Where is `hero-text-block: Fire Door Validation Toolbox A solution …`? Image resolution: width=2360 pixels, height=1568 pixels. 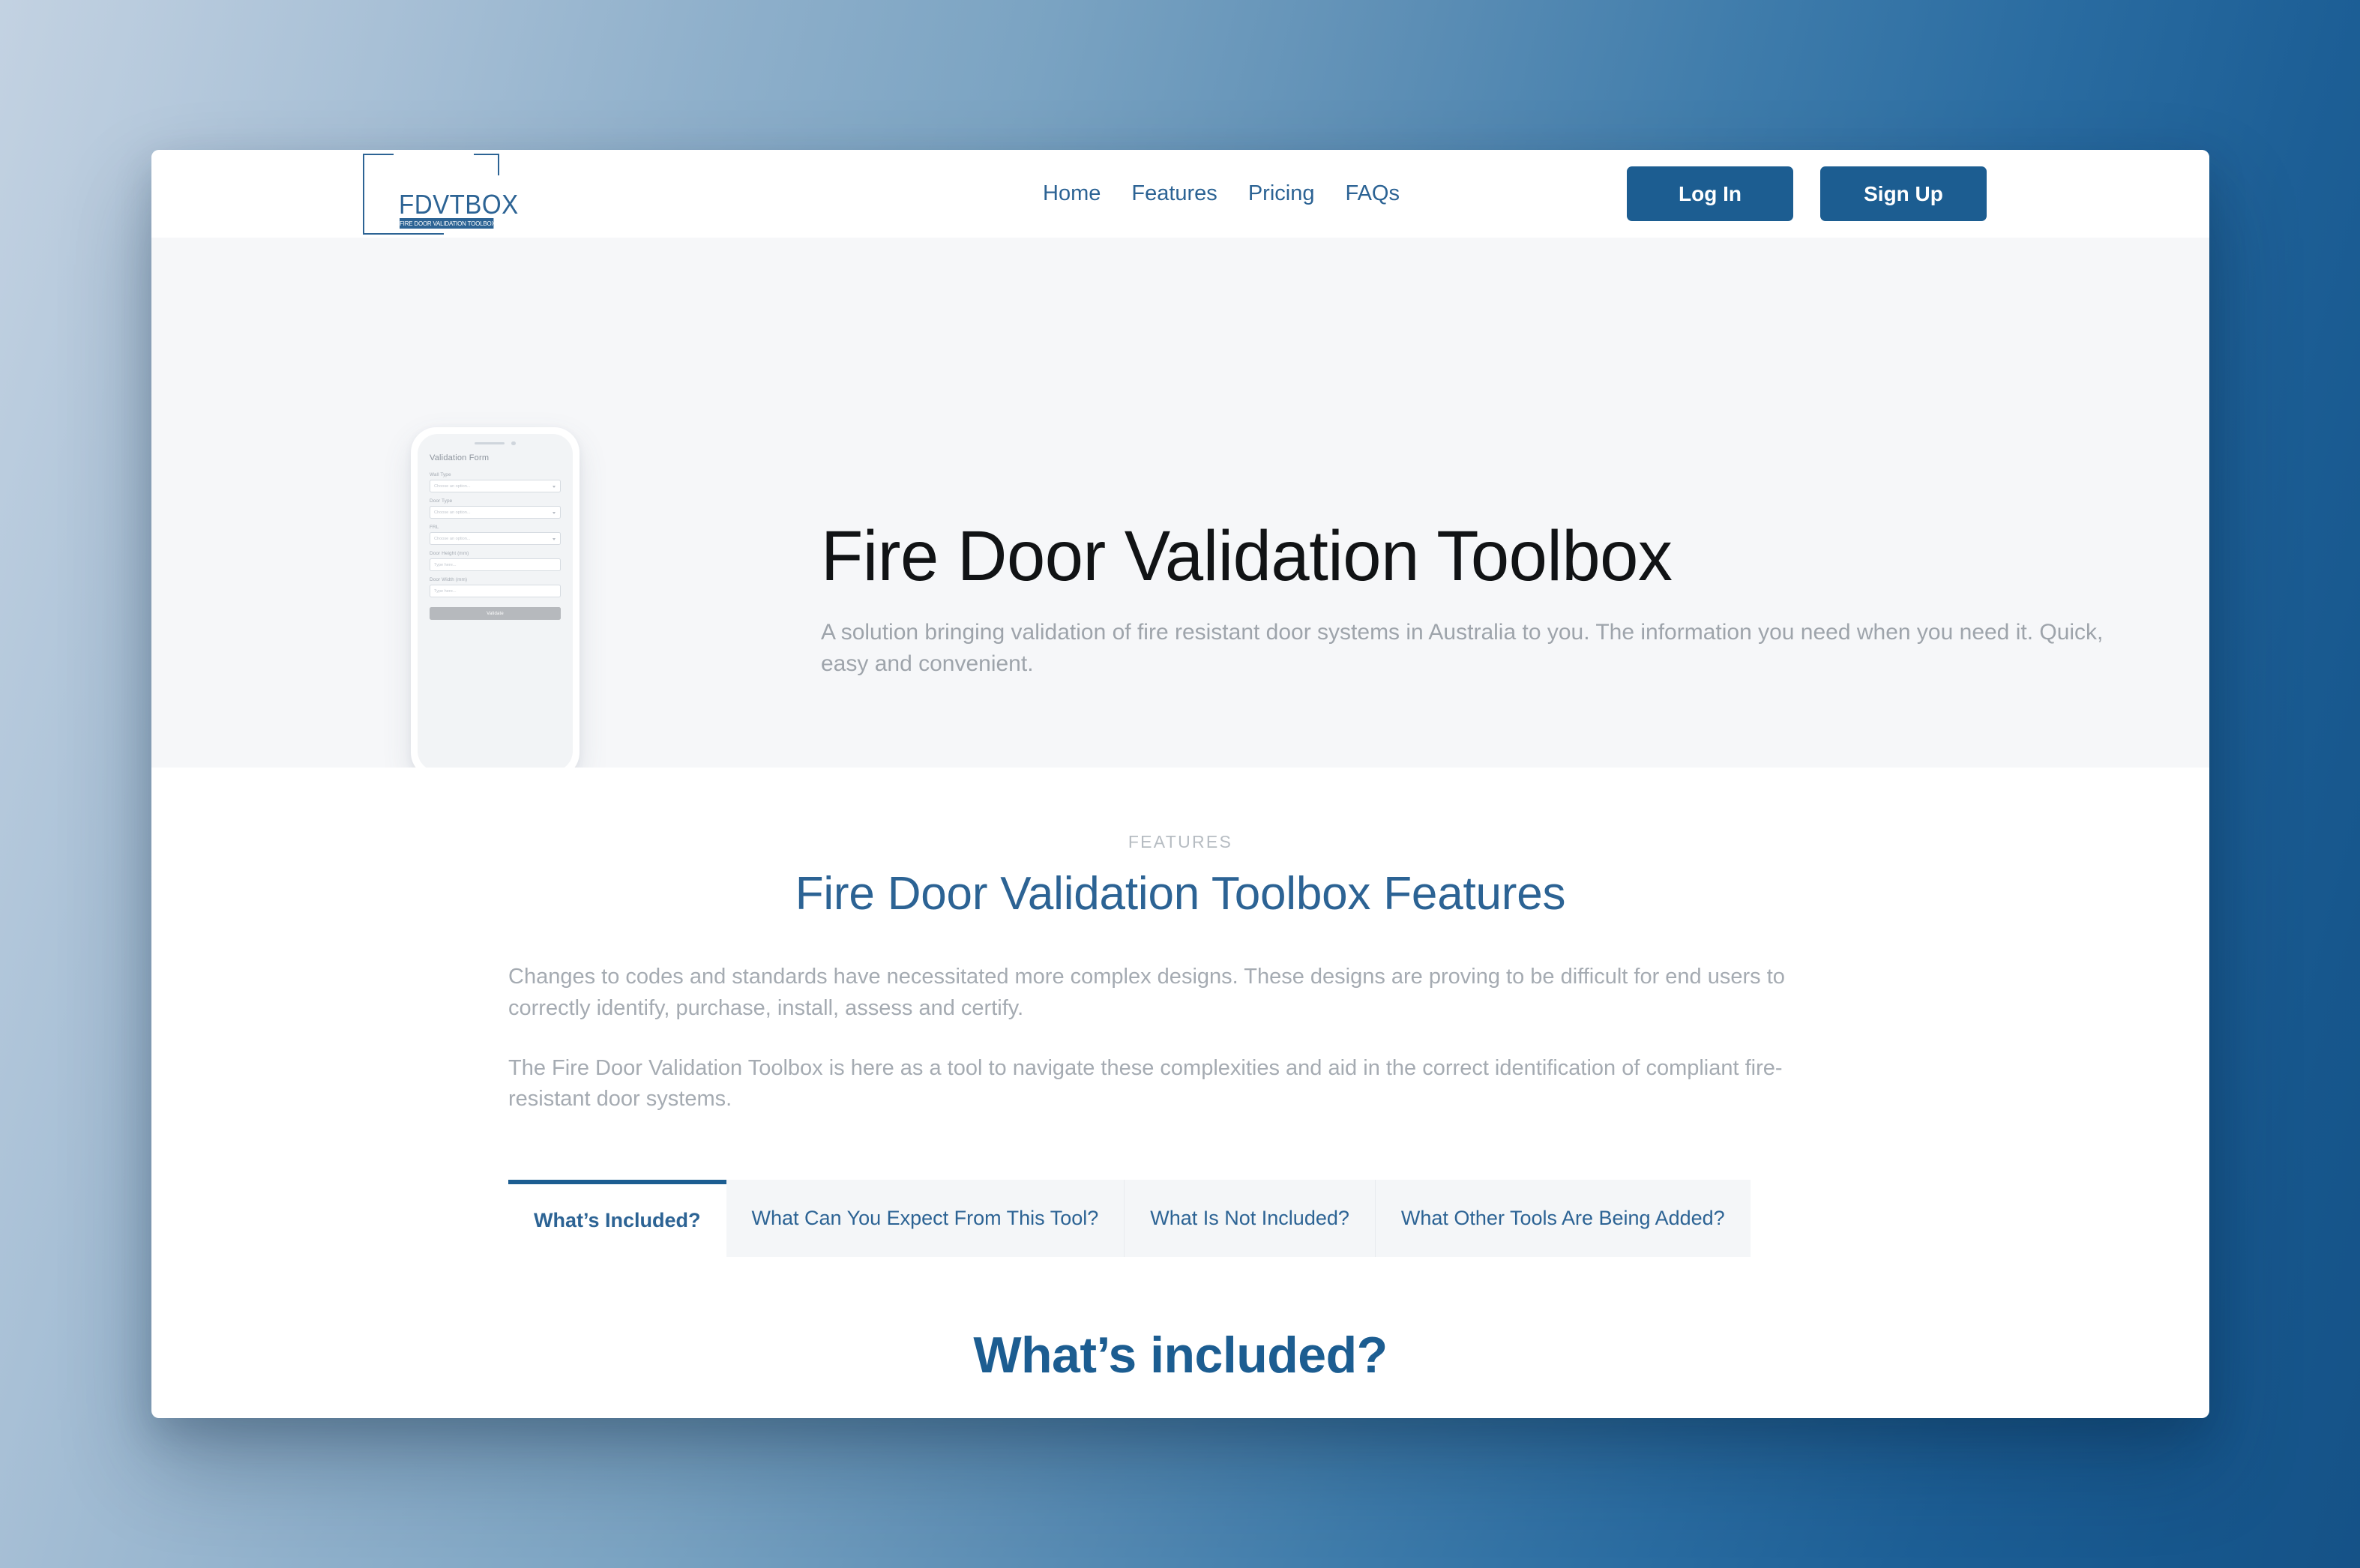
hero-text-block: Fire Door Validation Toolbox A solution … is located at coordinates (1480, 600).